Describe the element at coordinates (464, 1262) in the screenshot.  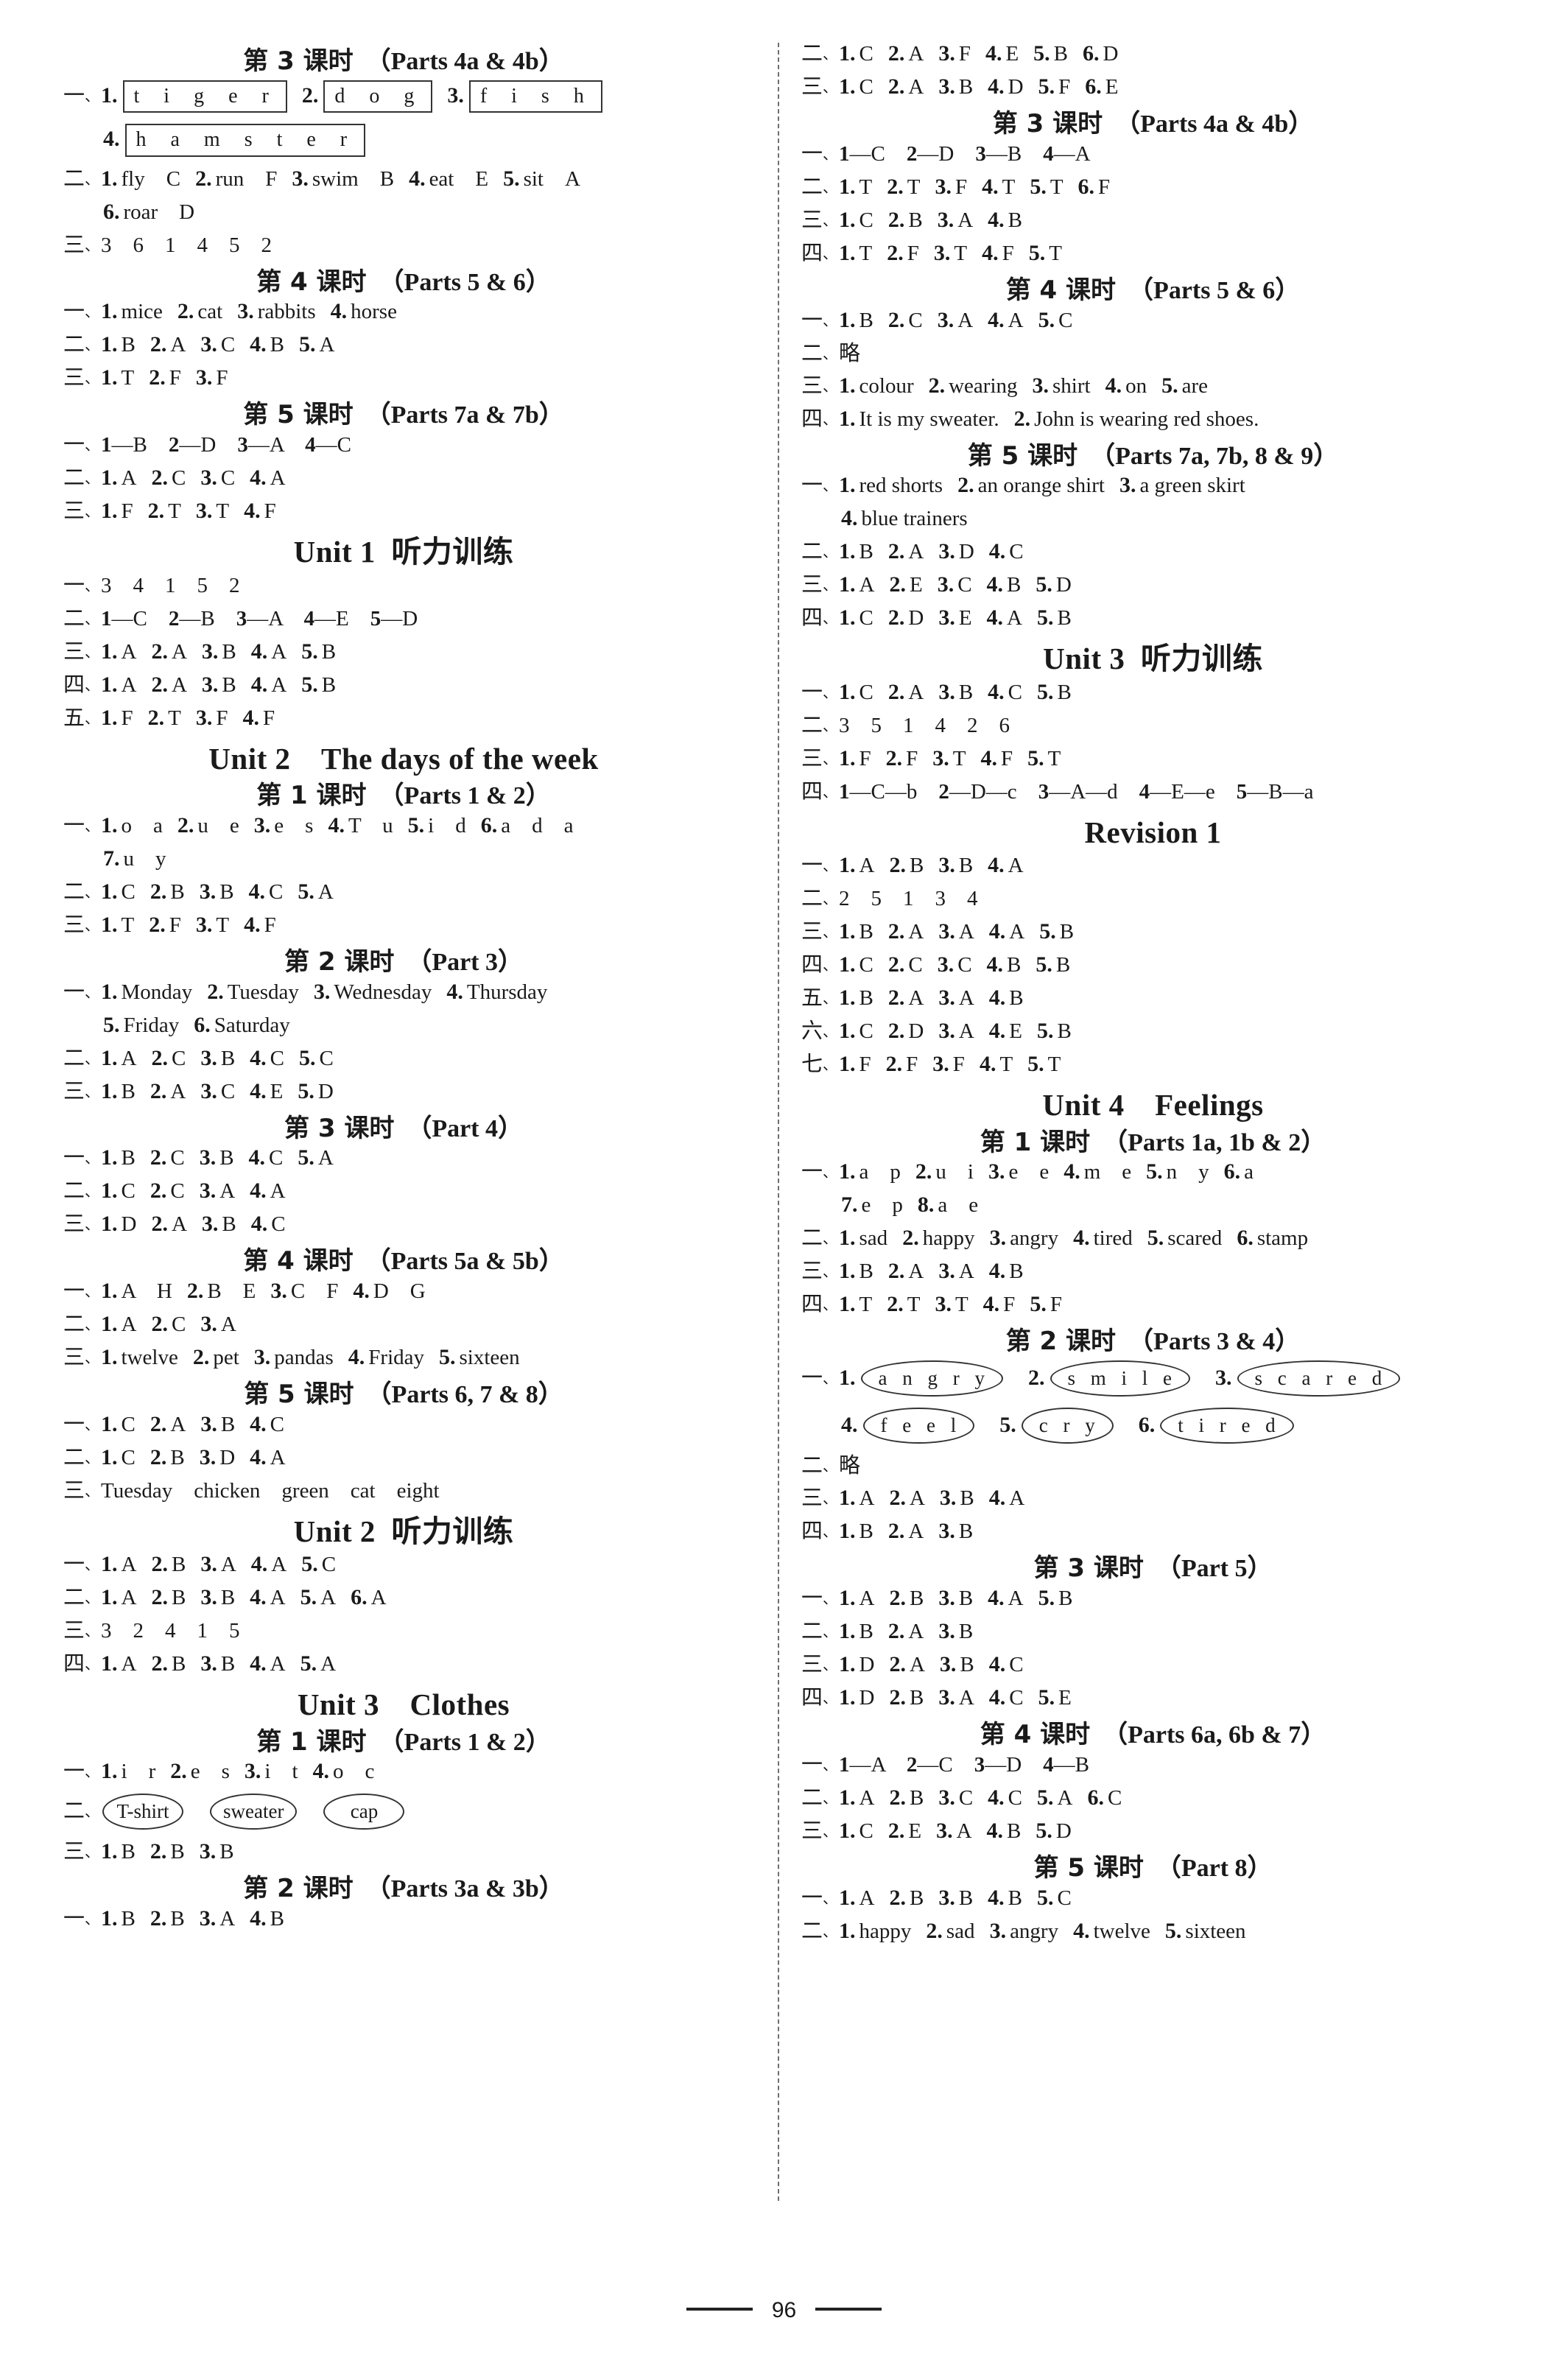
I see `lesson-heading-parts: （Parts 5a & 5b）` at that location.